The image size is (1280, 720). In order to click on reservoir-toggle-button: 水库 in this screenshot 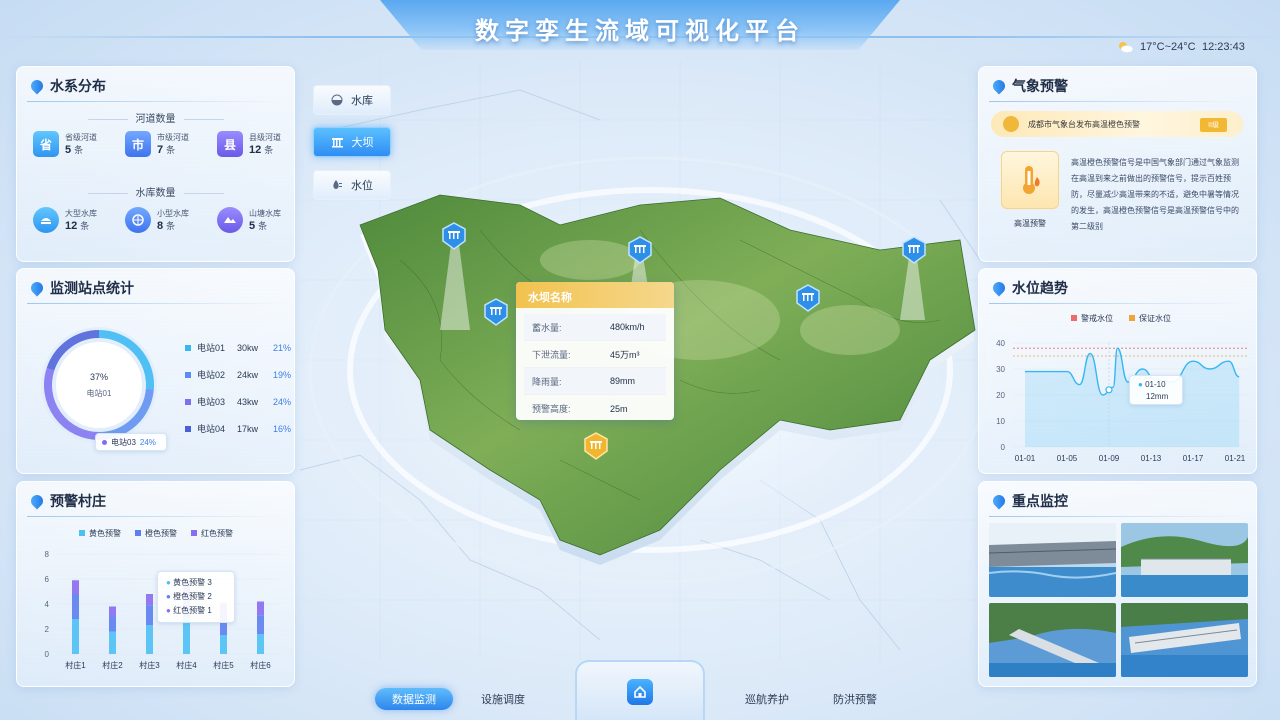, I will do `click(352, 100)`.